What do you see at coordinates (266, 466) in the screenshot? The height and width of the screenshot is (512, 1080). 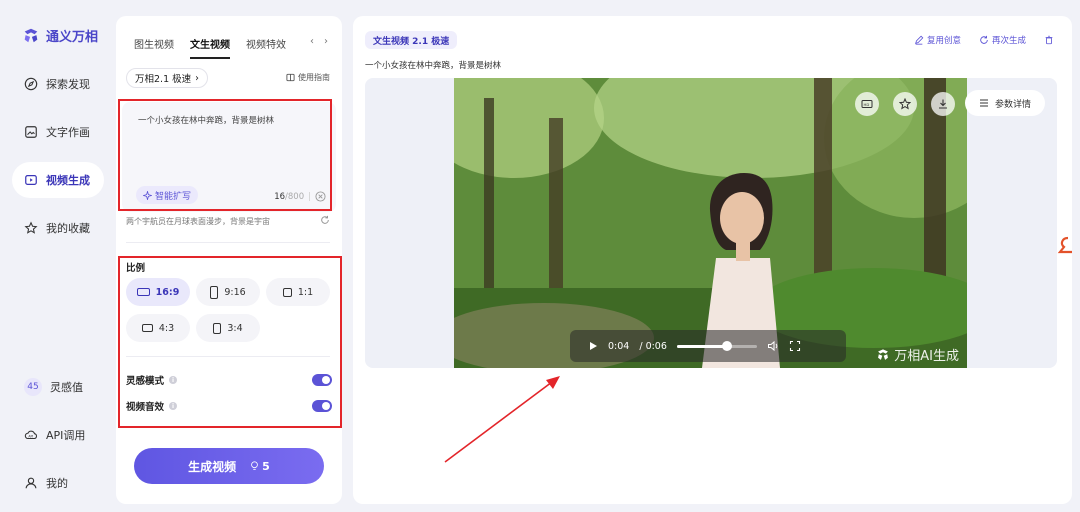 I see `generate-cost-value: 5` at bounding box center [266, 466].